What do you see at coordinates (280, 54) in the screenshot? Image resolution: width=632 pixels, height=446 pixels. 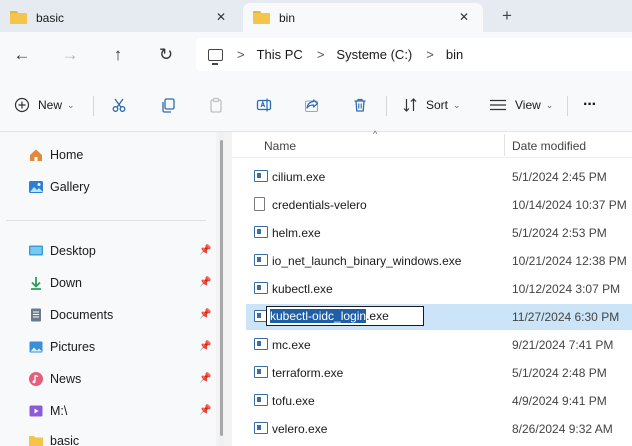 I see `breadcrumb-this-pc: This PC` at bounding box center [280, 54].